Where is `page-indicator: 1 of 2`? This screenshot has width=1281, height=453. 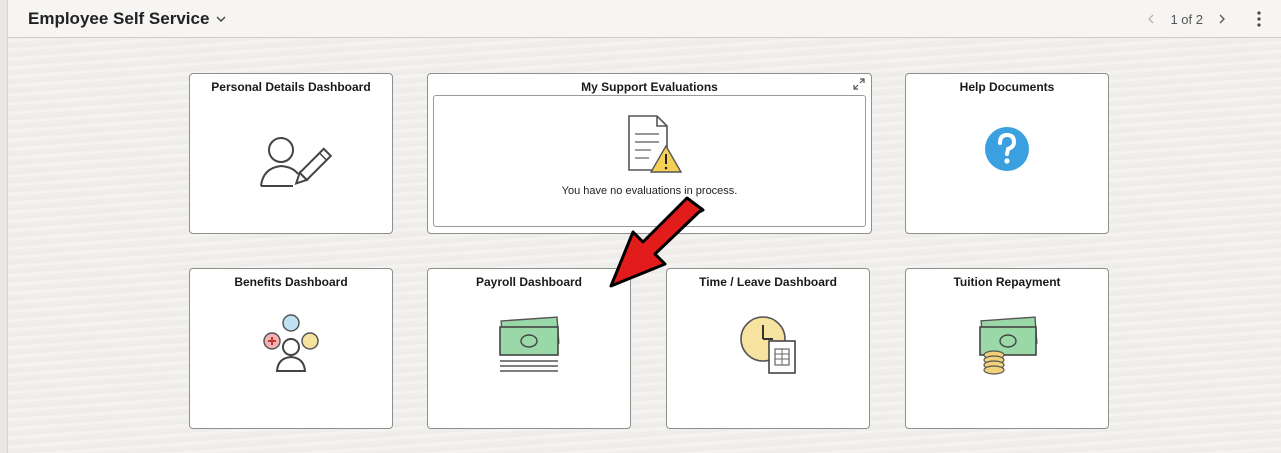 page-indicator: 1 of 2 is located at coordinates (1186, 19).